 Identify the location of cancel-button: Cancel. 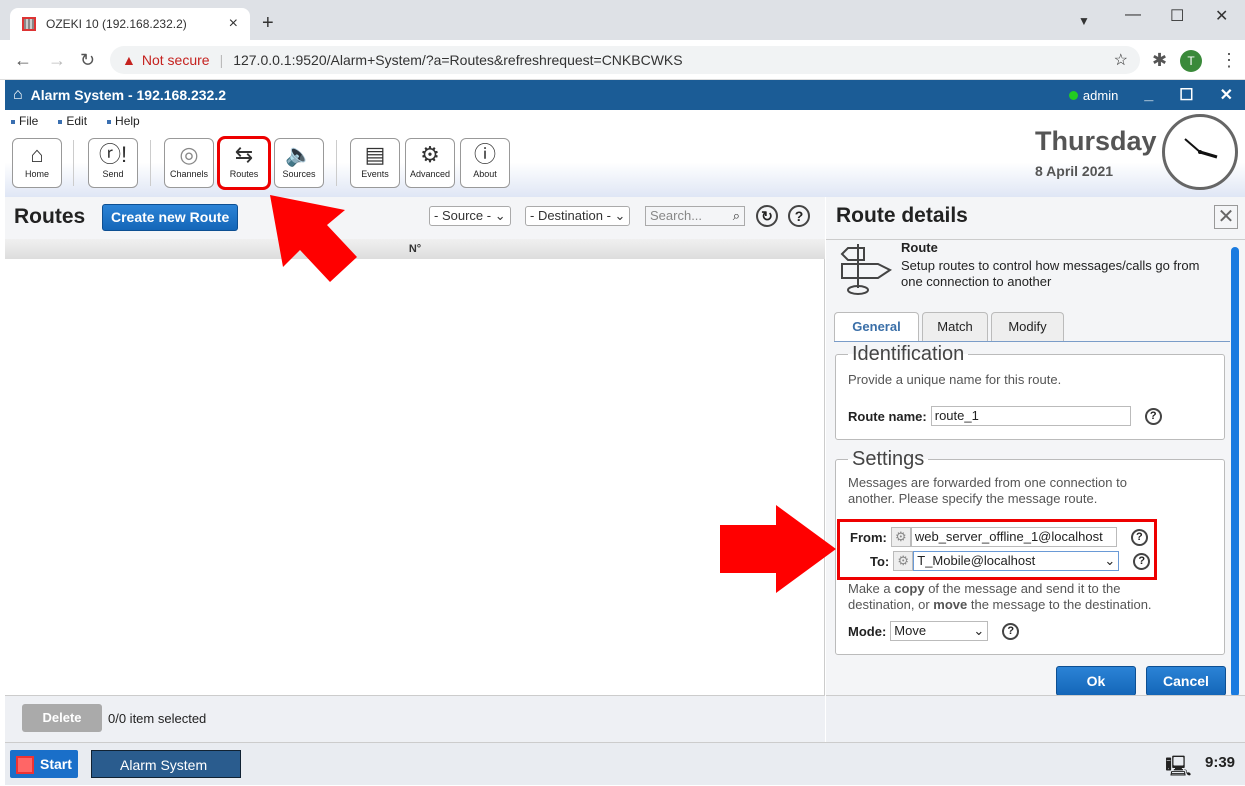
(1186, 681).